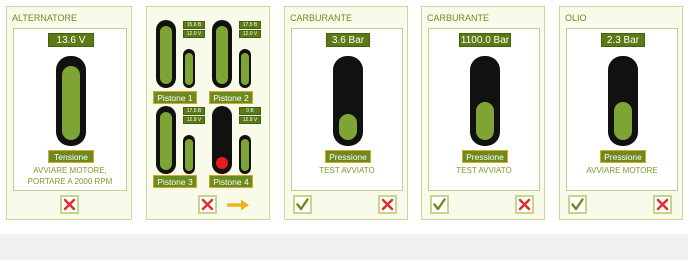 This screenshot has height=260, width=688. I want to click on piston-3-secondary-gauge, so click(189, 154).